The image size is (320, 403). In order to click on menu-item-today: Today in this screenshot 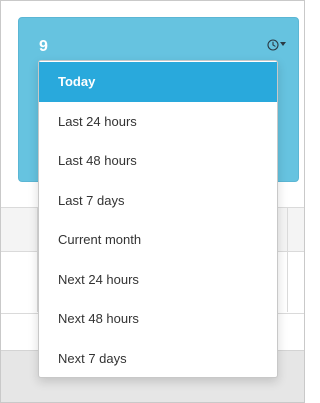, I will do `click(158, 82)`.